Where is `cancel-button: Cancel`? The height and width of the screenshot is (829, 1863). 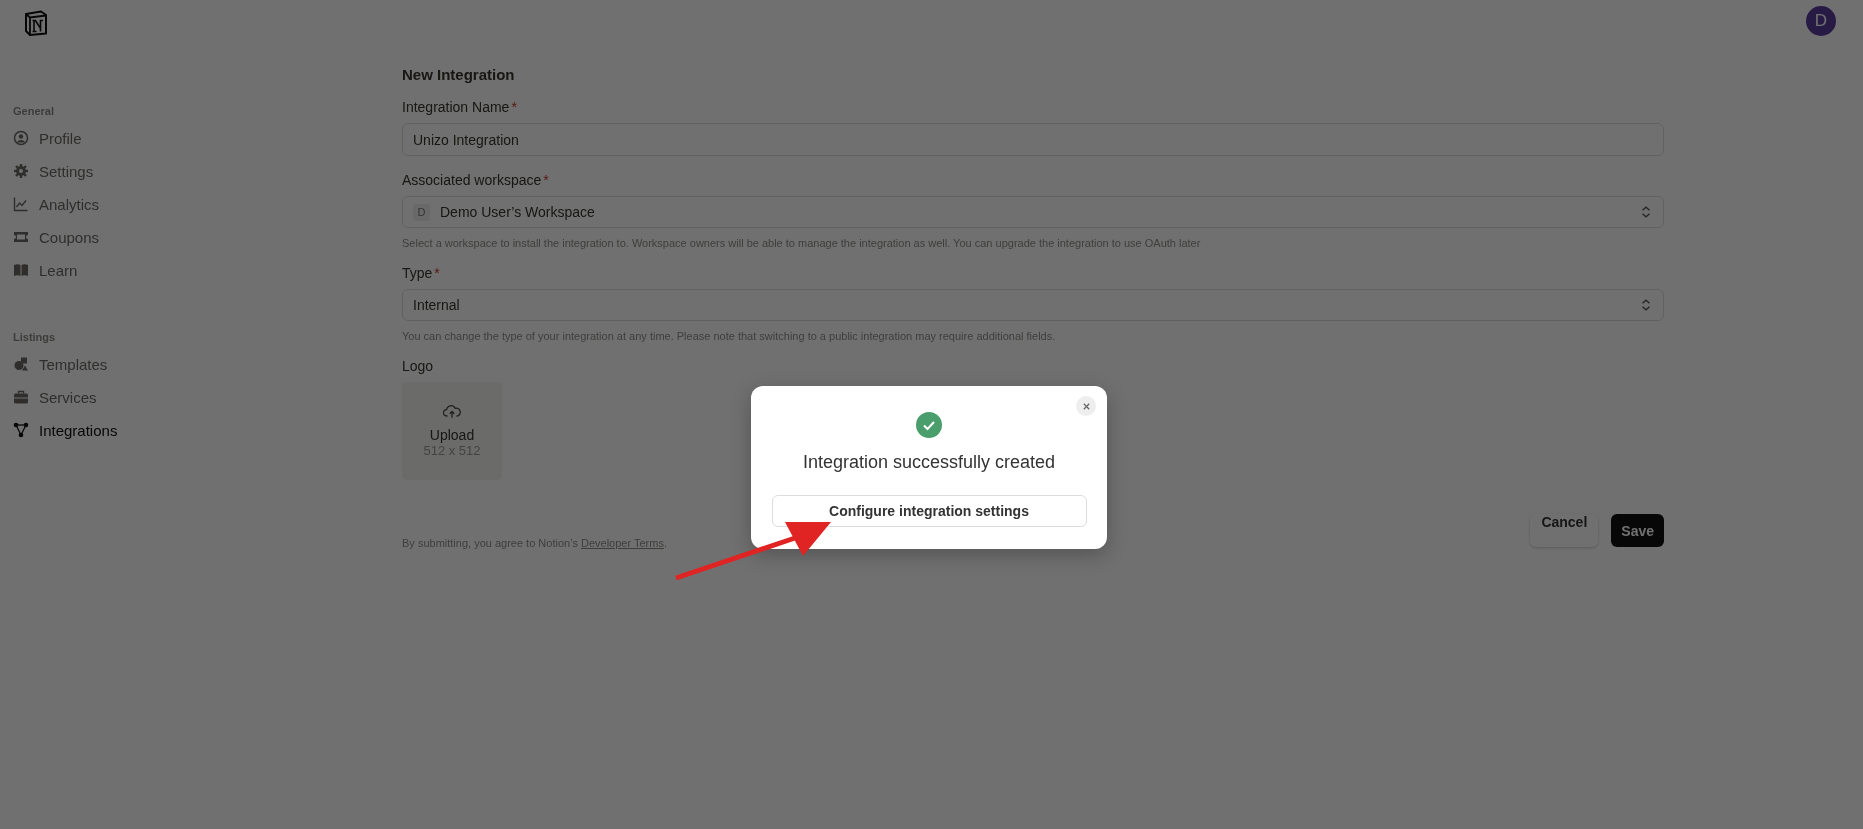 cancel-button: Cancel is located at coordinates (1564, 530).